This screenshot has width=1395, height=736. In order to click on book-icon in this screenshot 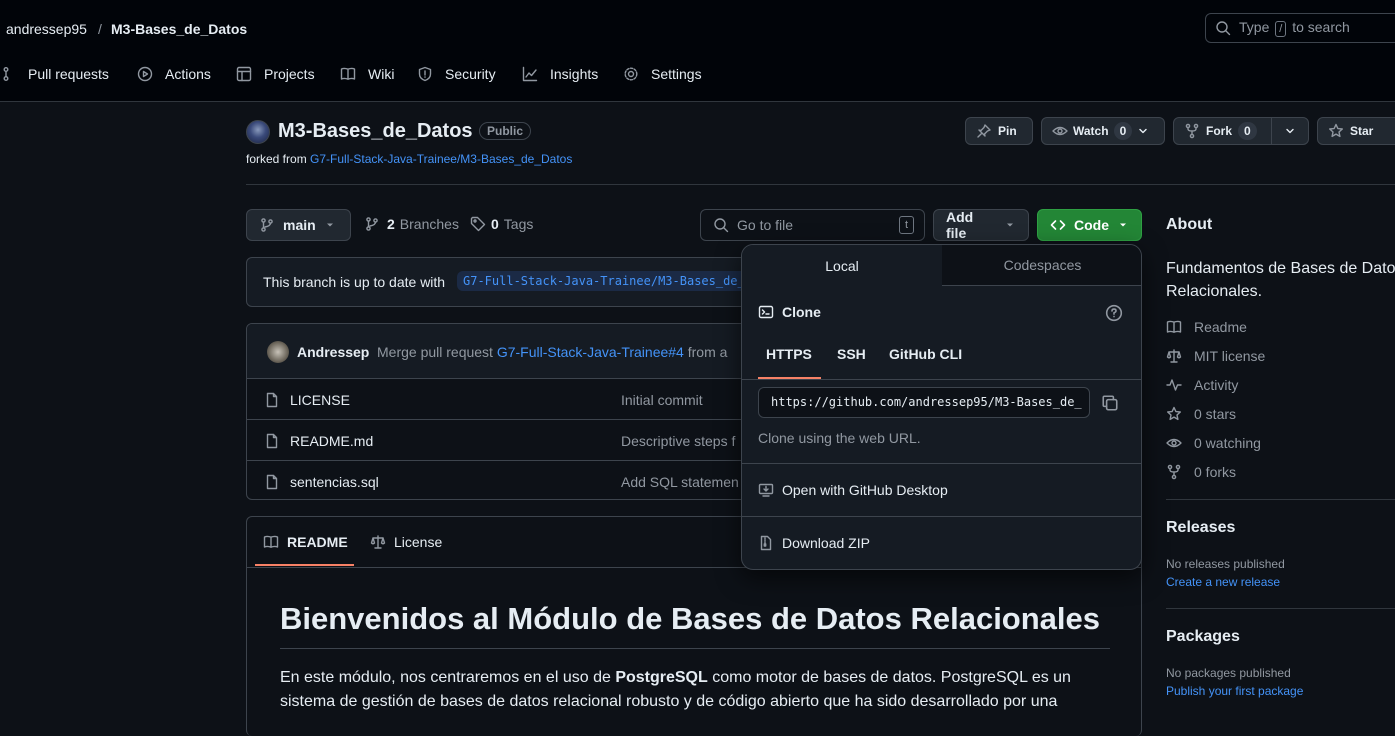, I will do `click(1174, 327)`.